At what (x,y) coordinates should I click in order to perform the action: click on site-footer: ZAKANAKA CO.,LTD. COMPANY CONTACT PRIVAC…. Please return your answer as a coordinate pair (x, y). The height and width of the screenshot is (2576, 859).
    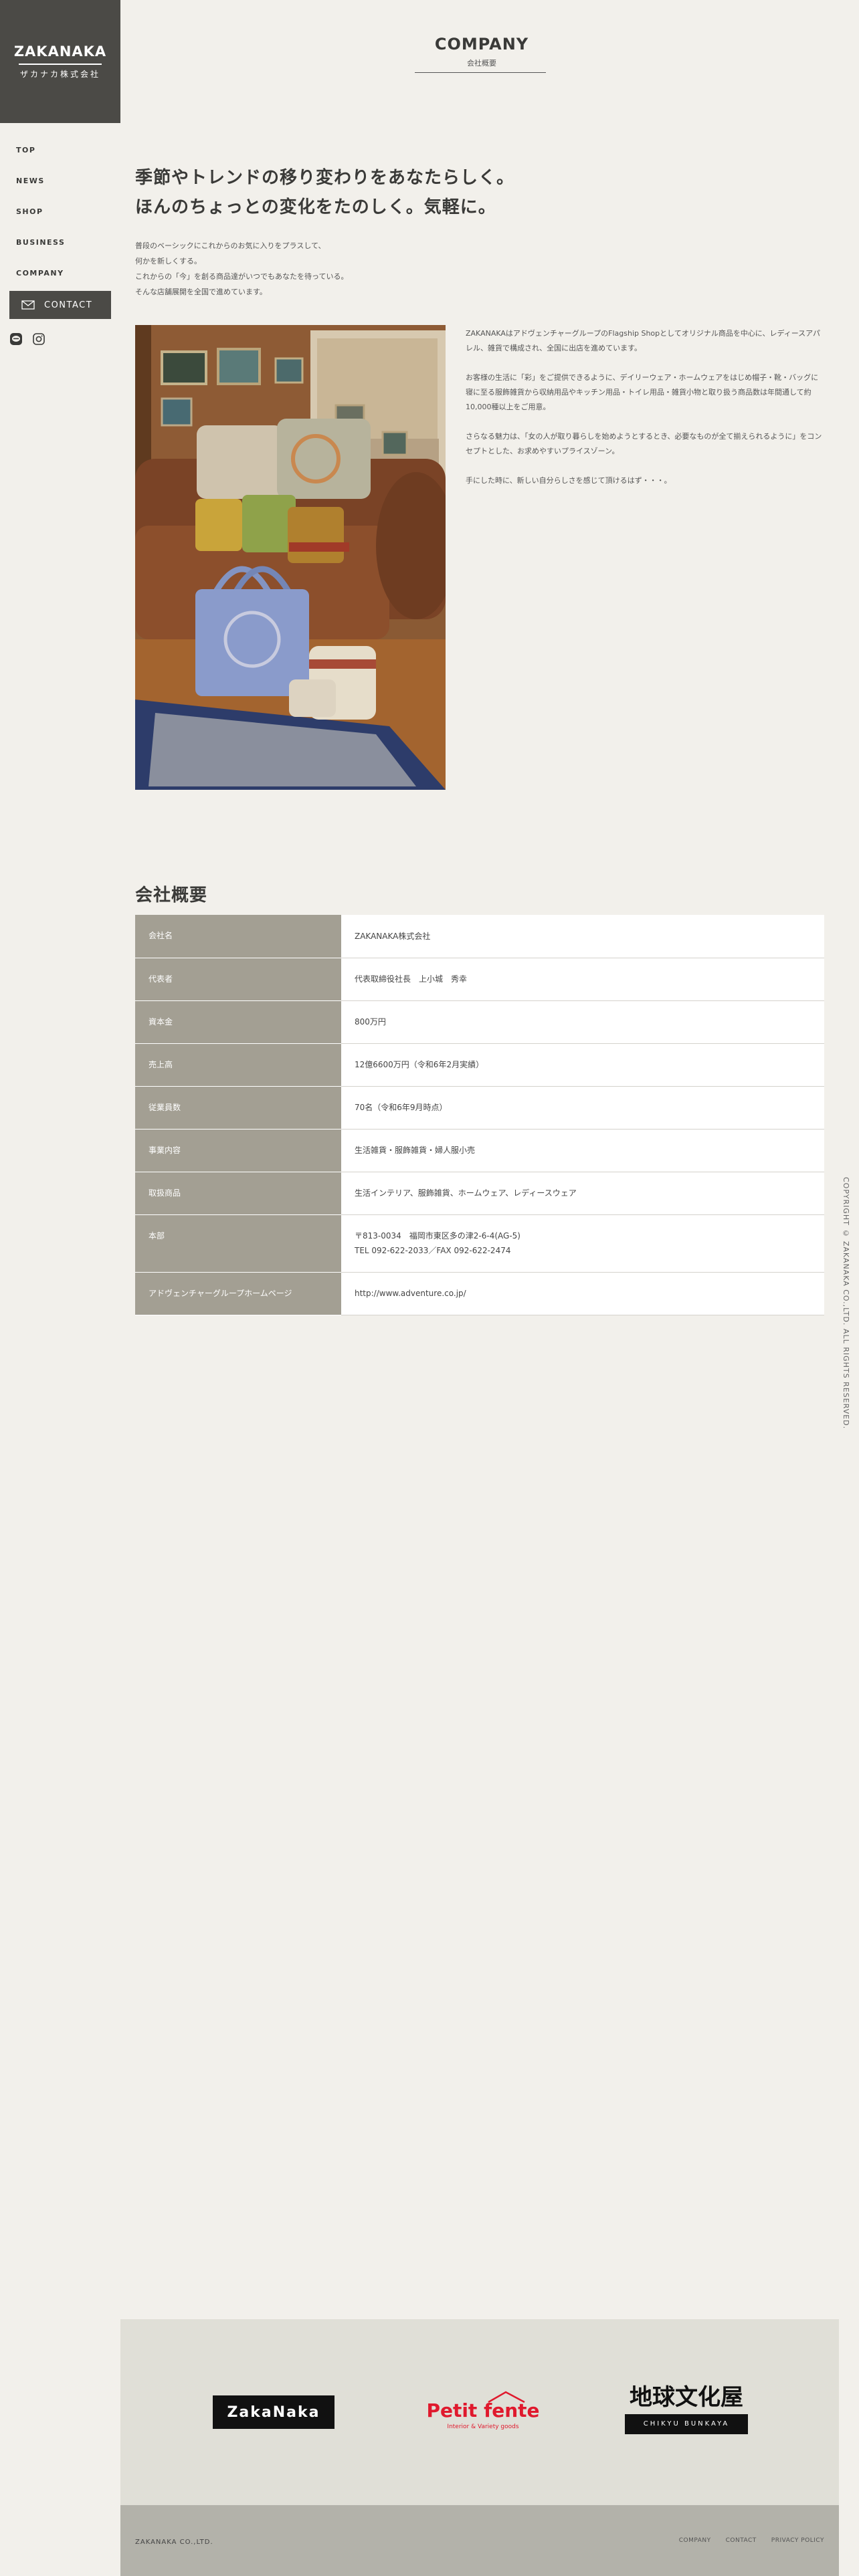
    Looking at the image, I should click on (480, 2540).